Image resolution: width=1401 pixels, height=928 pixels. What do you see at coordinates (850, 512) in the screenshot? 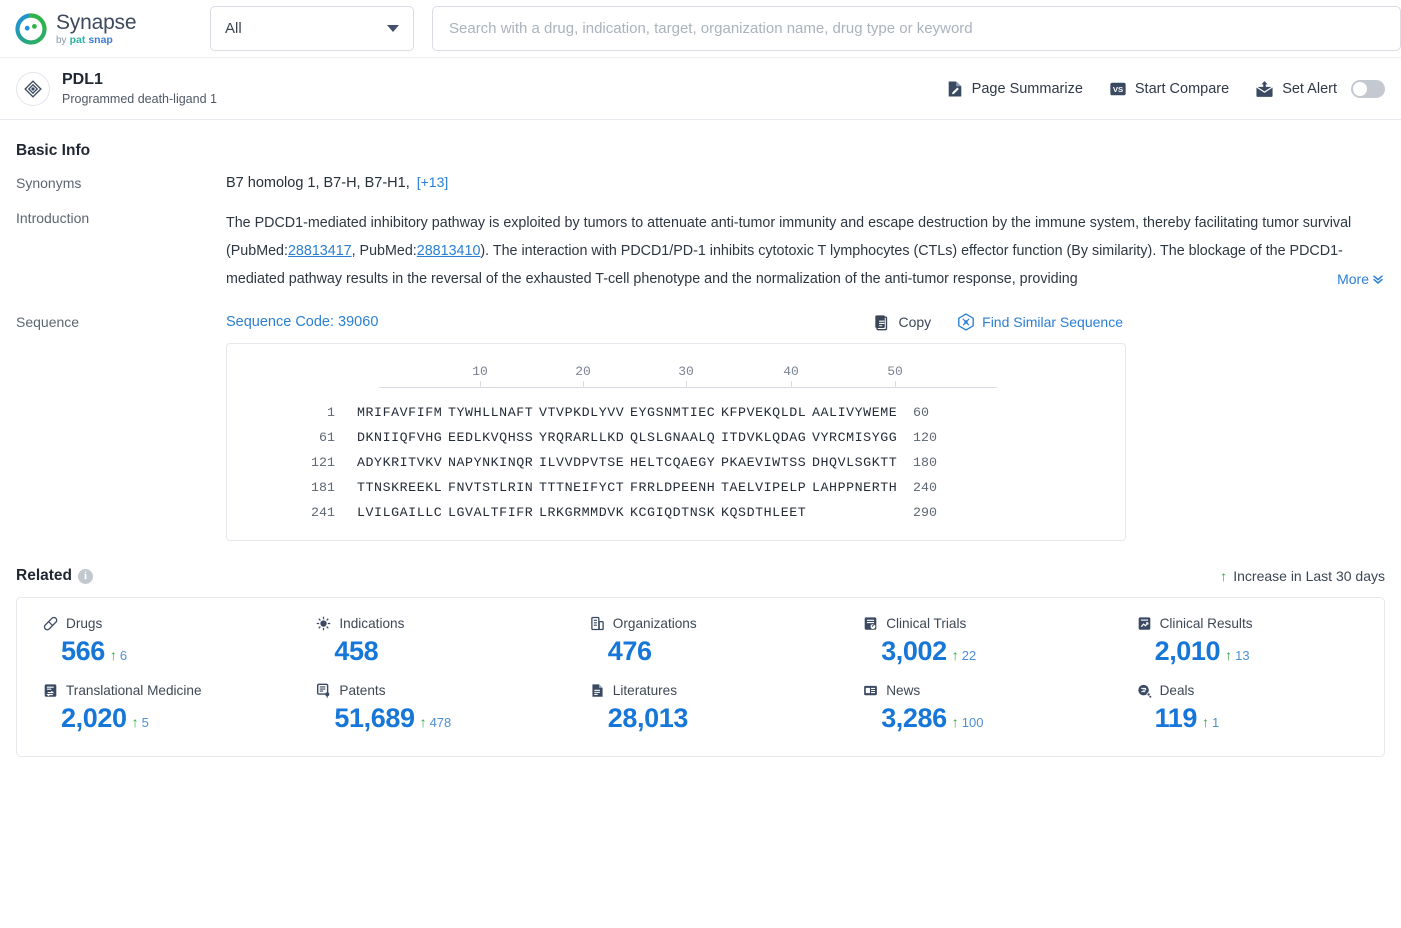
I see `sequence-block` at bounding box center [850, 512].